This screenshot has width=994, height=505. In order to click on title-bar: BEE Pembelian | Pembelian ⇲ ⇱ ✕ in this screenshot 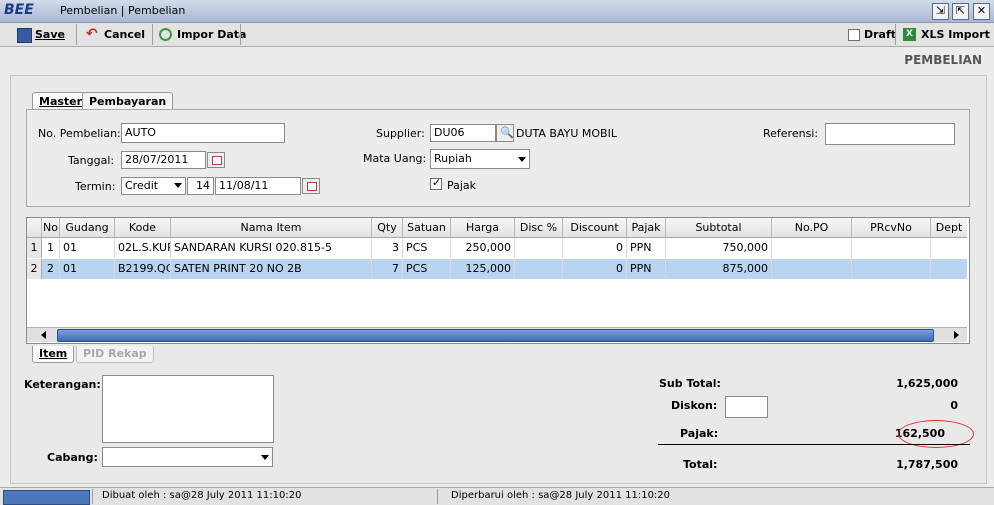, I will do `click(497, 11)`.